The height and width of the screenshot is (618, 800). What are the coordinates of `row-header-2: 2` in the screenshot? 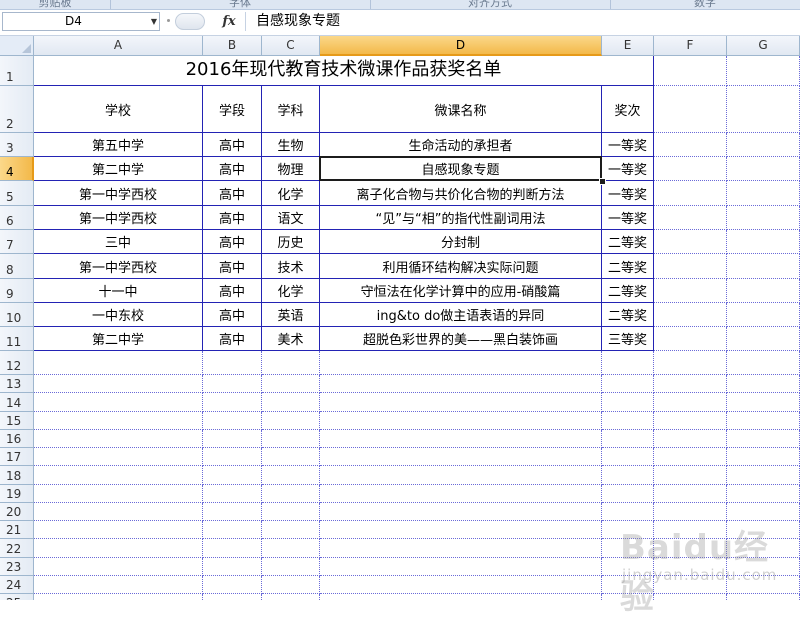 It's located at (17, 109).